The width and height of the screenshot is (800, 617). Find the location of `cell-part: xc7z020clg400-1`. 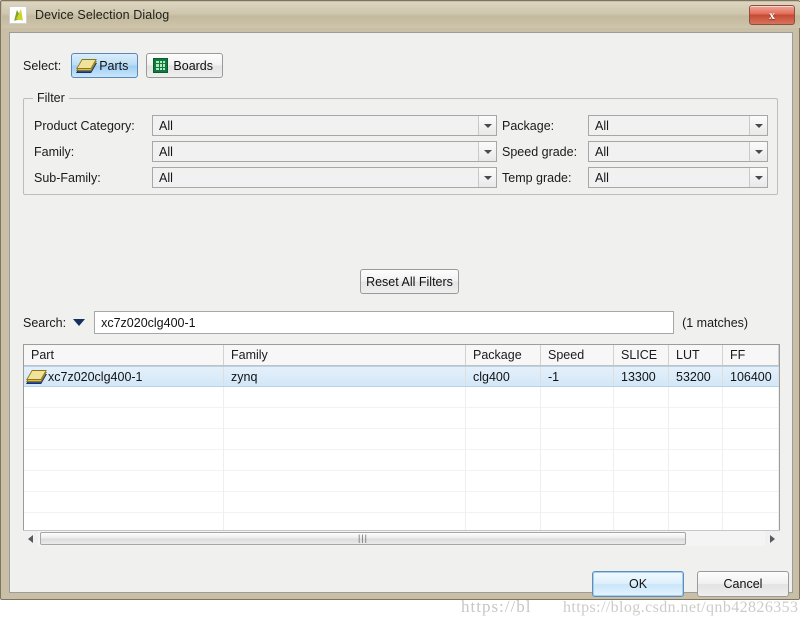

cell-part: xc7z020clg400-1 is located at coordinates (124, 376).